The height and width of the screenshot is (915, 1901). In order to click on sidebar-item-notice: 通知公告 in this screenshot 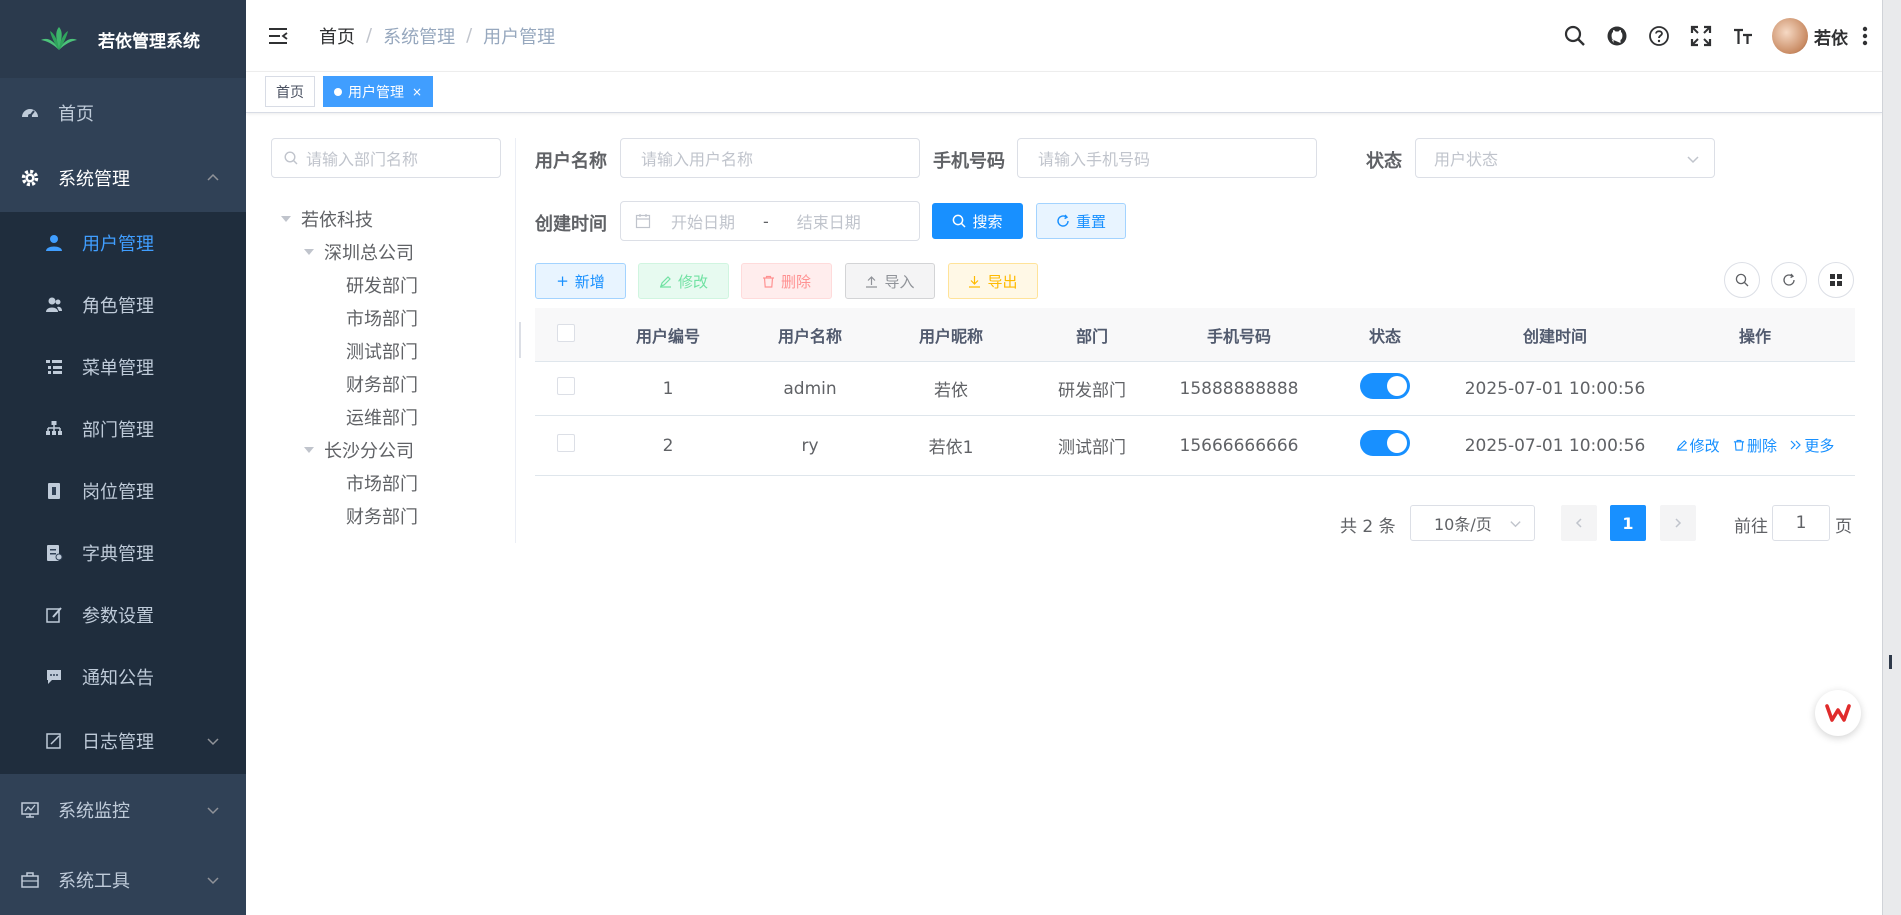, I will do `click(123, 677)`.